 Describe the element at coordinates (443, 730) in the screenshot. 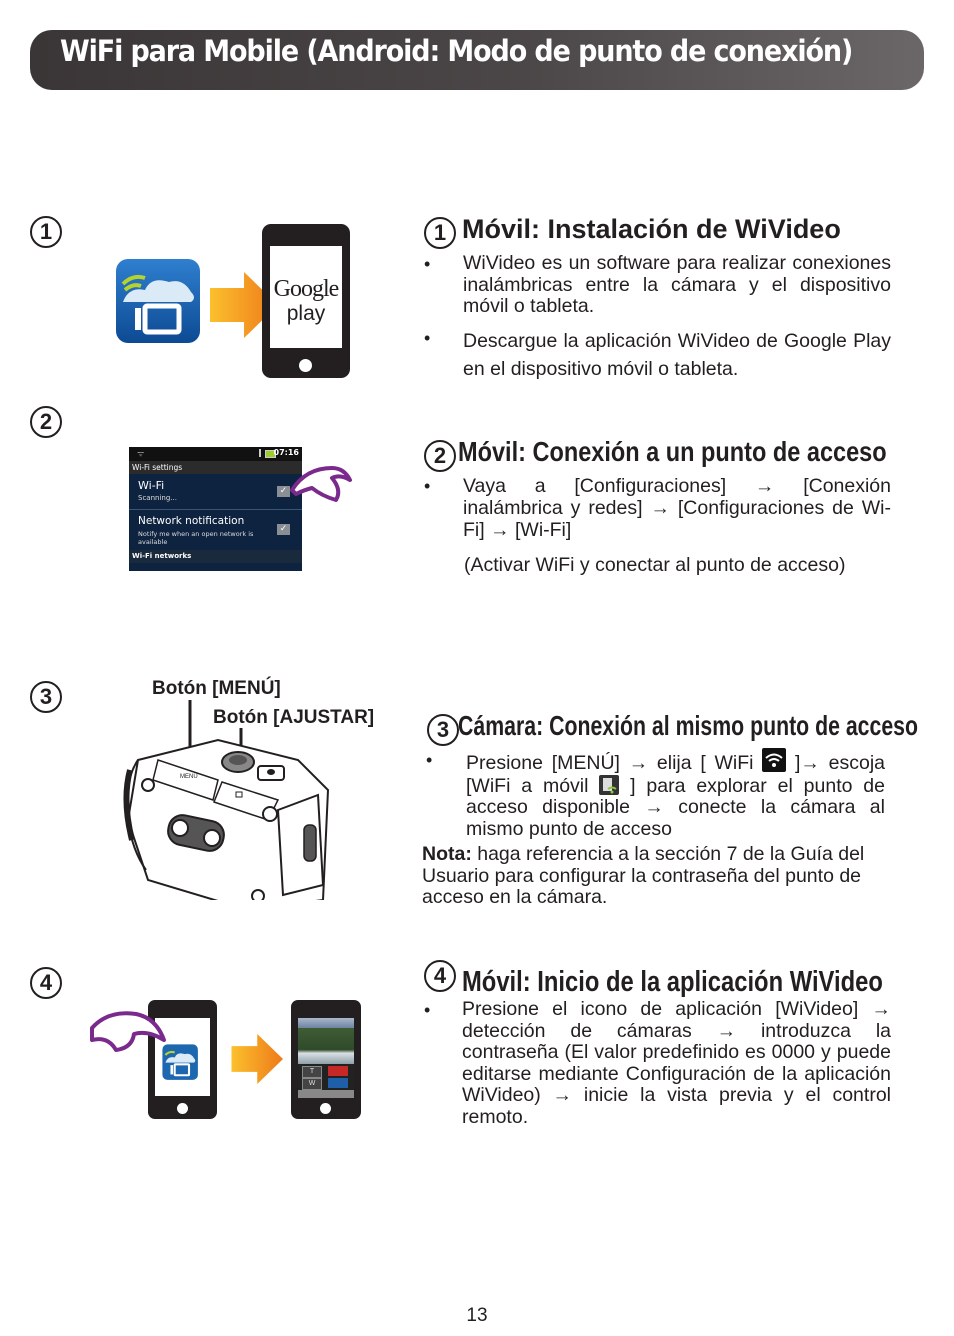

I see `step-3-title-marker: 3` at that location.